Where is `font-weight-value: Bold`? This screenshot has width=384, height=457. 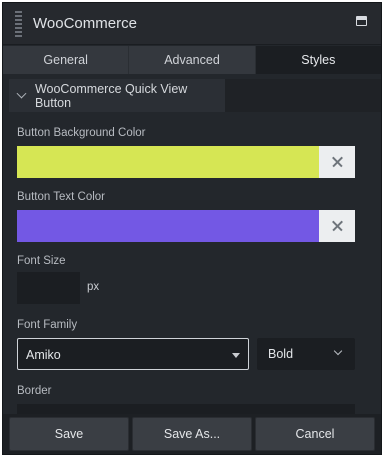
font-weight-value: Bold is located at coordinates (281, 354).